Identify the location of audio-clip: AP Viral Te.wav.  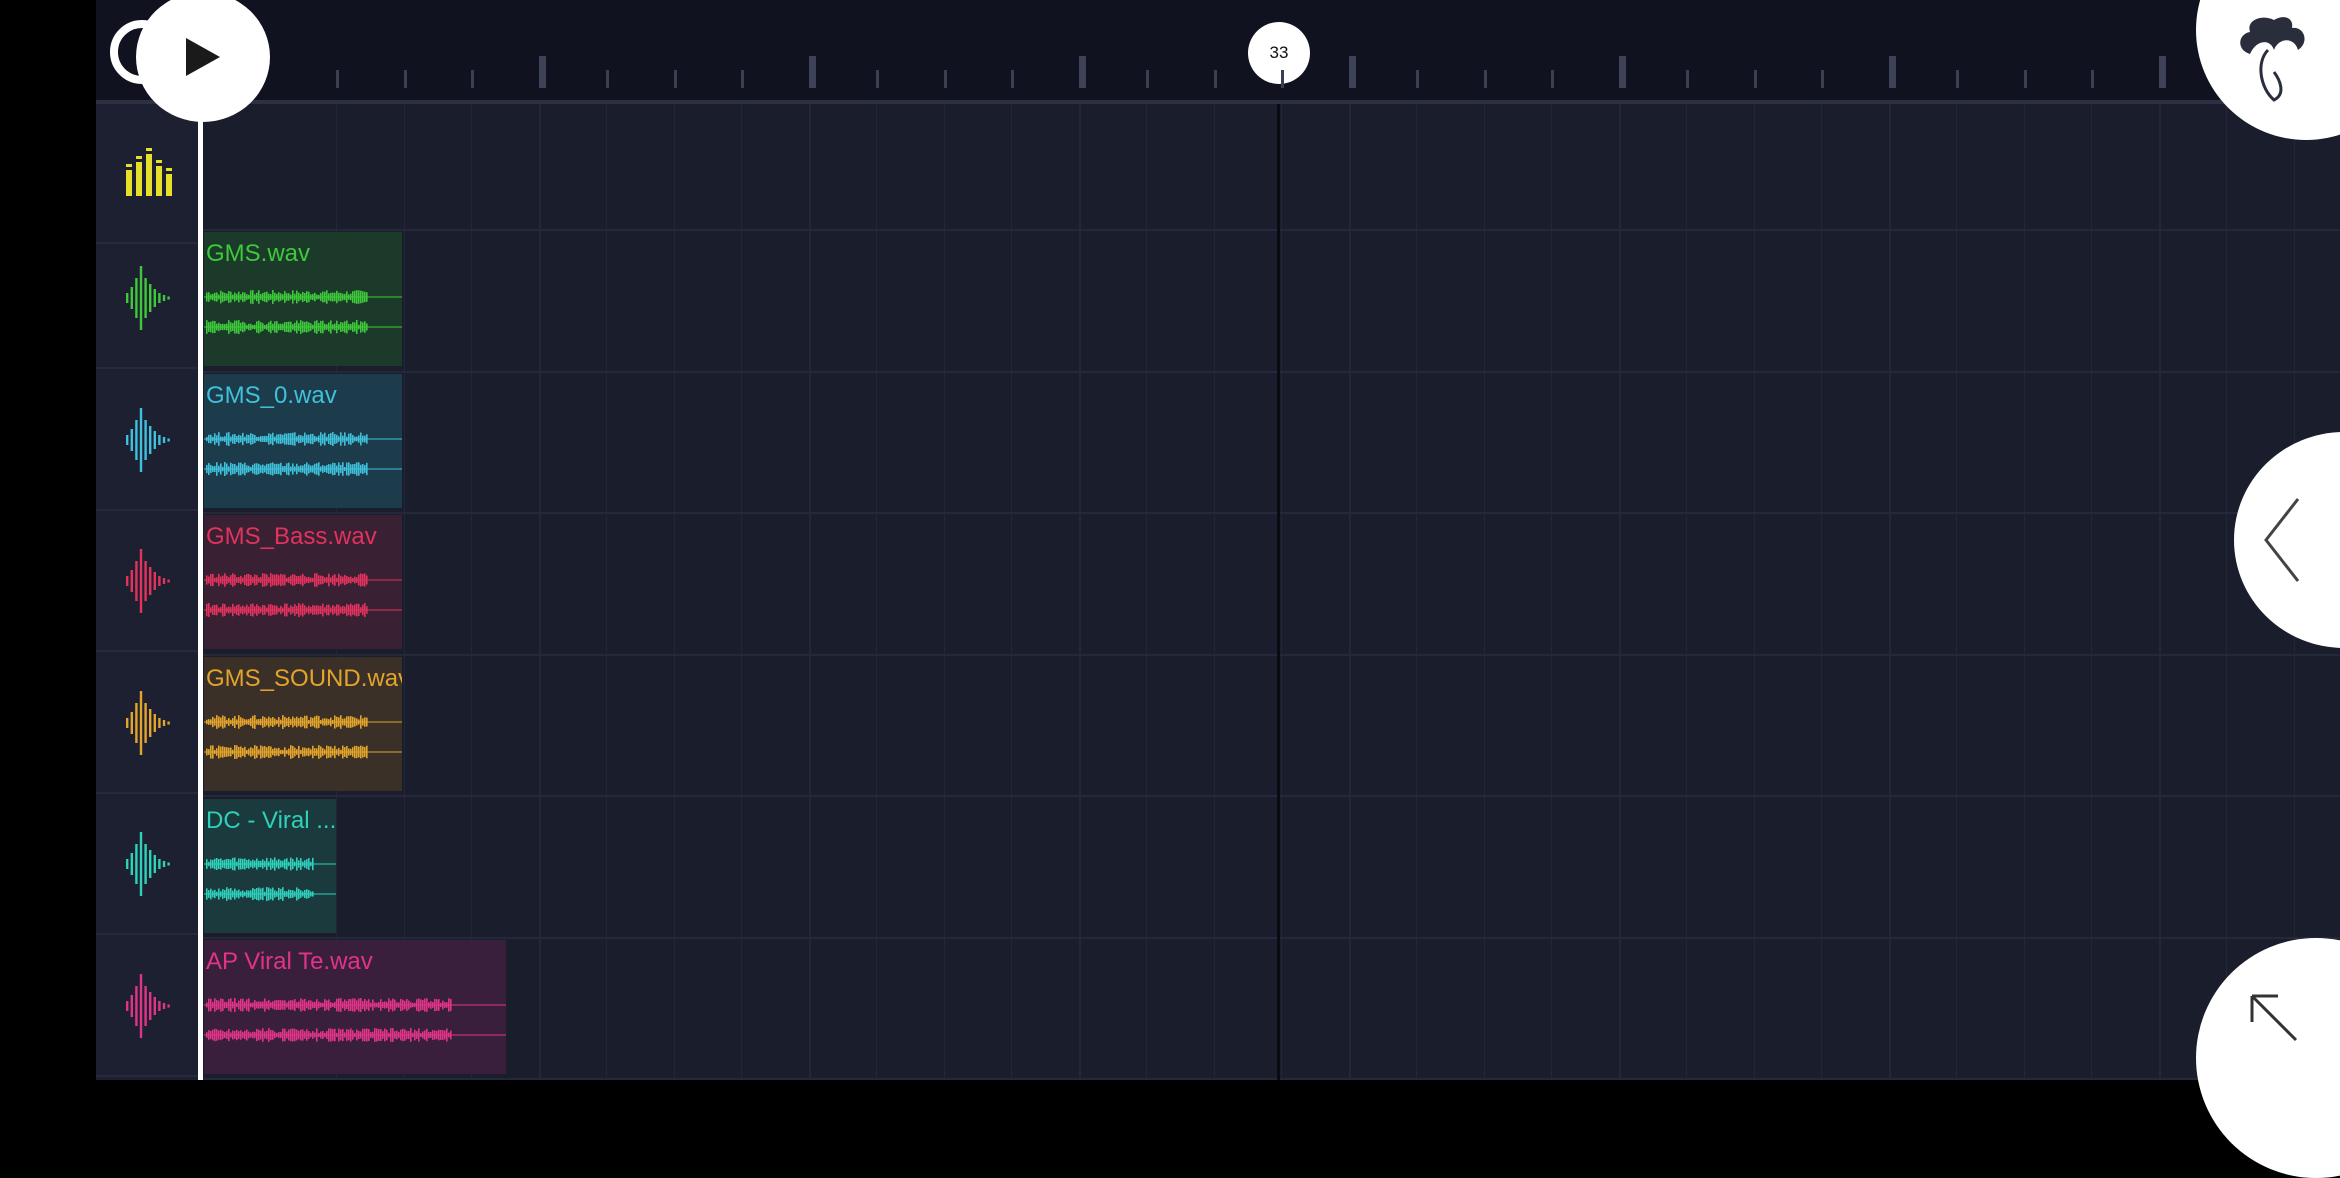
(355, 1007).